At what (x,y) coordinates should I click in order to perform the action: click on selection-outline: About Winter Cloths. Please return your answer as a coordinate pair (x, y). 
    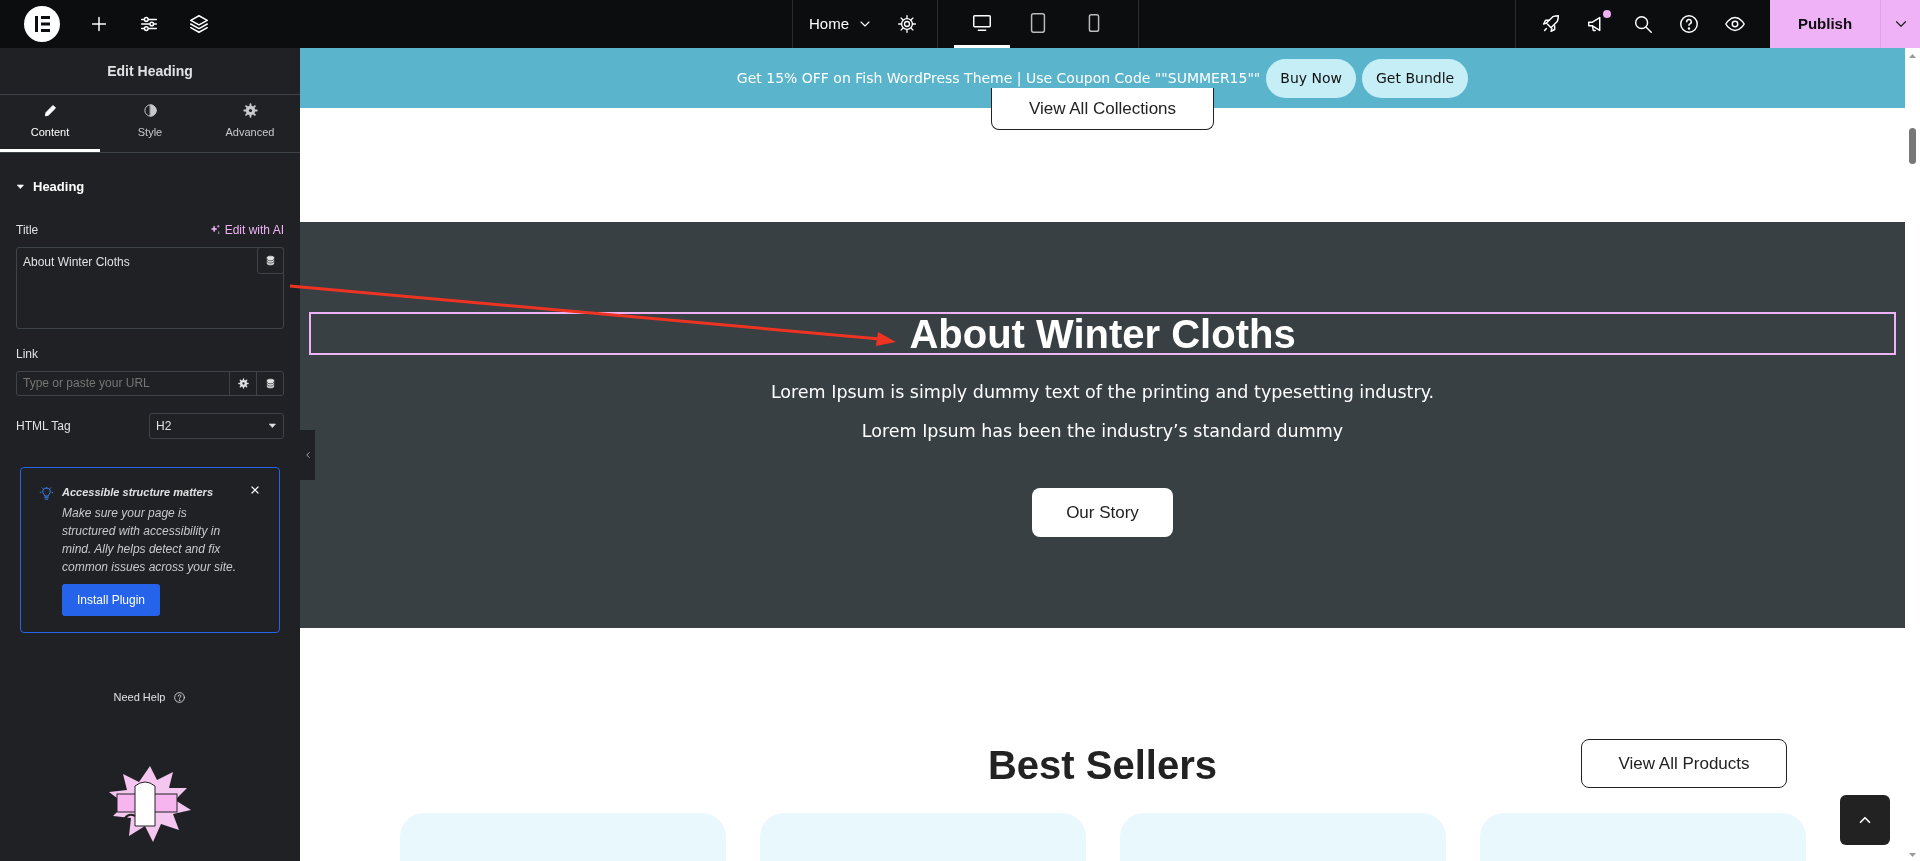
    Looking at the image, I should click on (1102, 333).